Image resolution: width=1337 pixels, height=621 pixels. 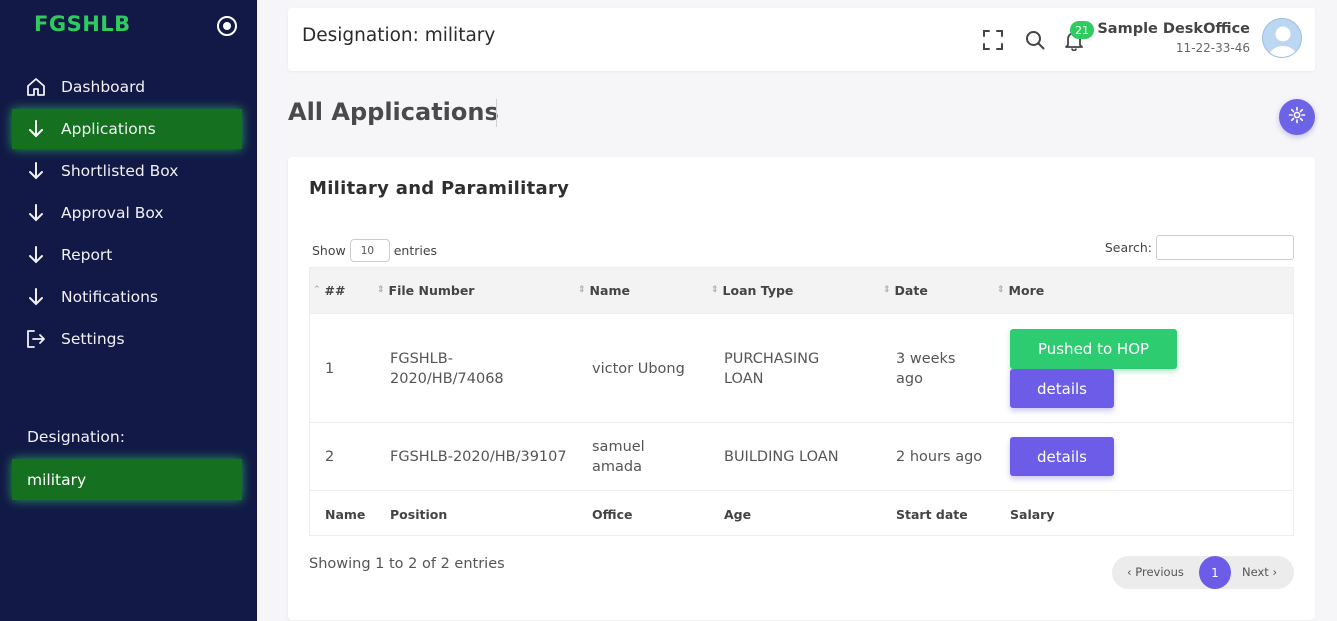 I want to click on sidebar-item-label: Dashboard, so click(x=103, y=87).